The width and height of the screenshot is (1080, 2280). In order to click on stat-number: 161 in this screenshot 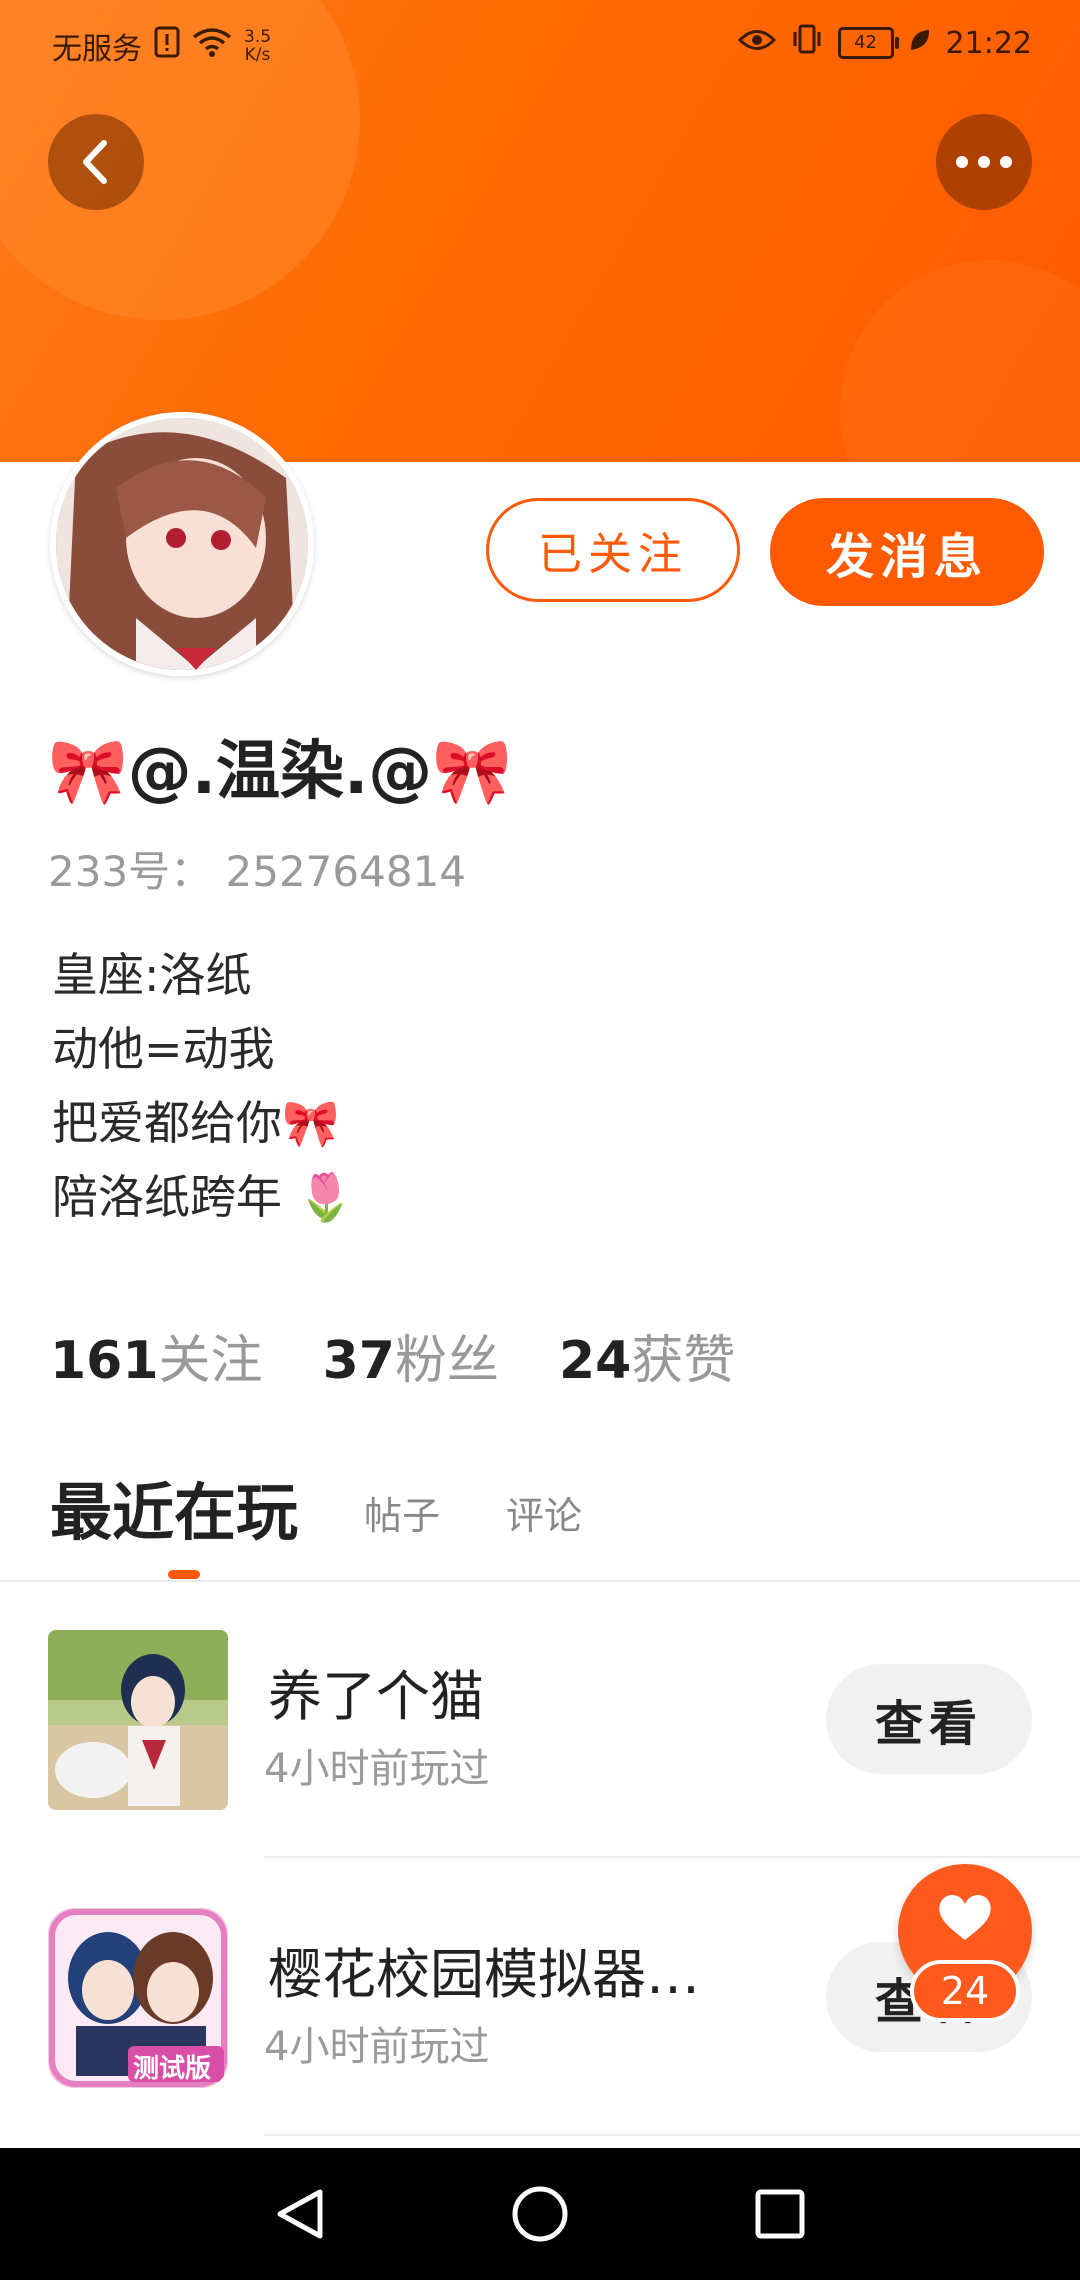, I will do `click(104, 1361)`.